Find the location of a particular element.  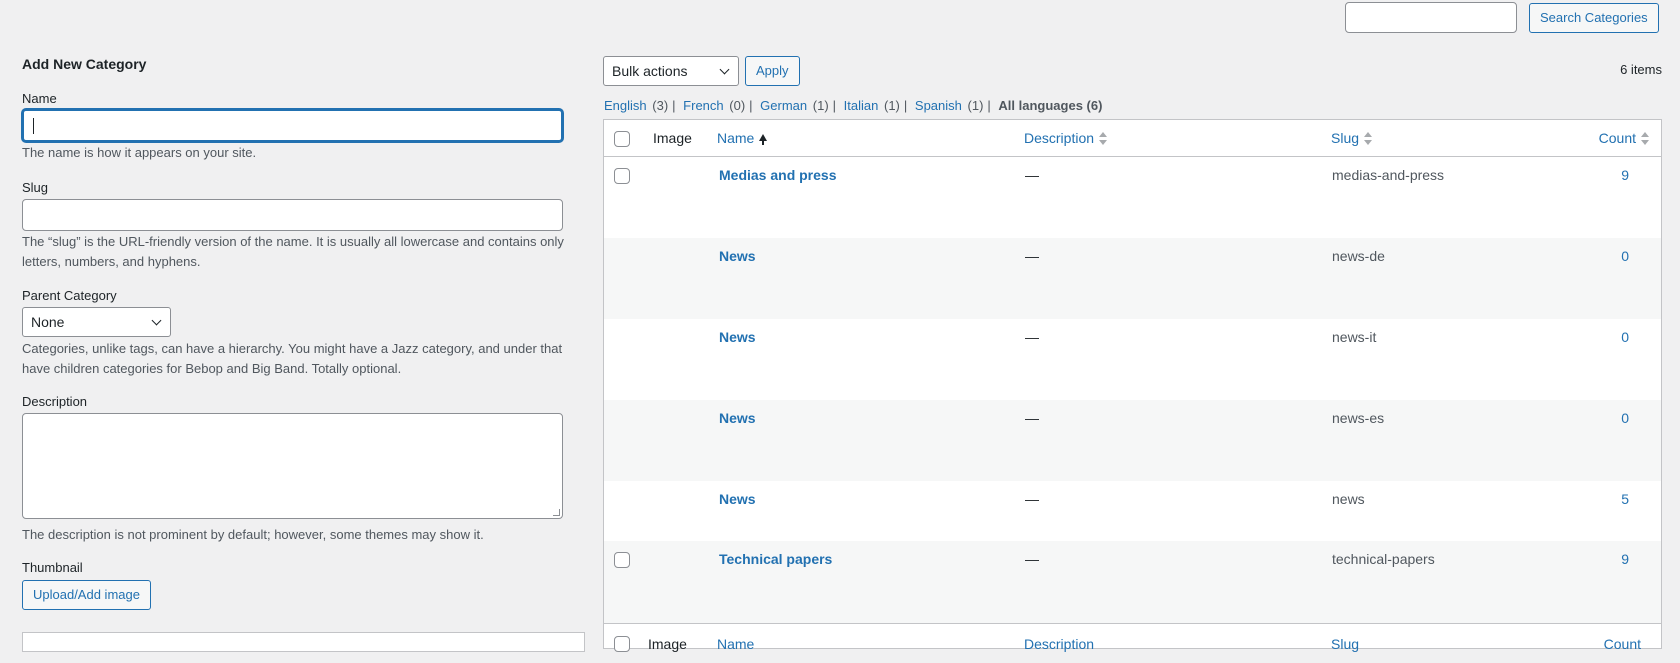

category-slug: news is located at coordinates (1348, 499).